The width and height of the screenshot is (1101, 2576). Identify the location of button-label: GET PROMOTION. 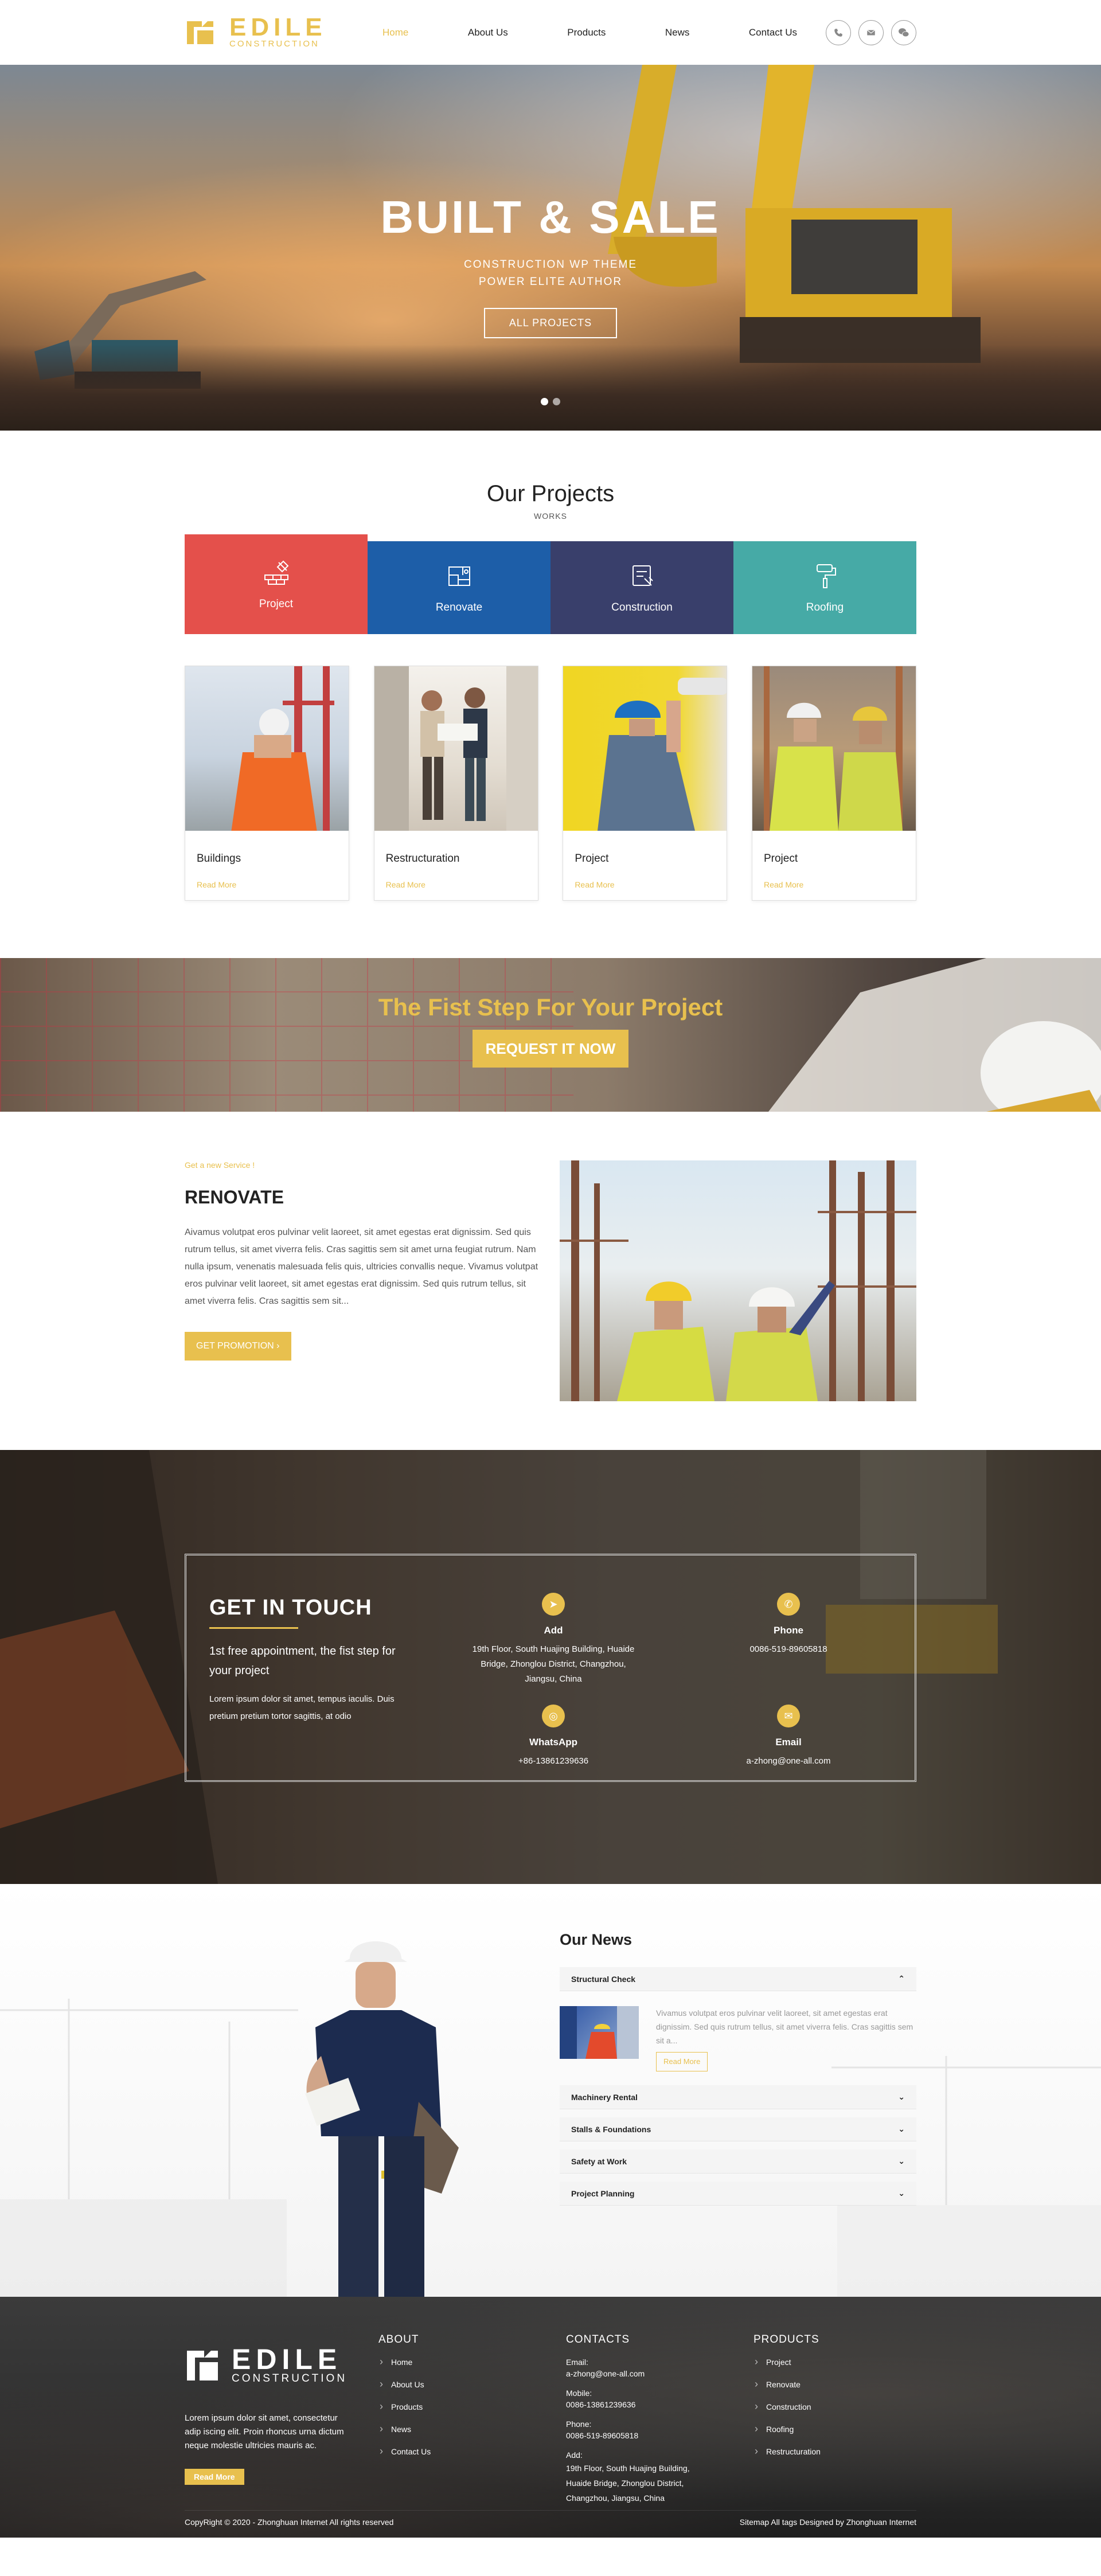
(235, 1346).